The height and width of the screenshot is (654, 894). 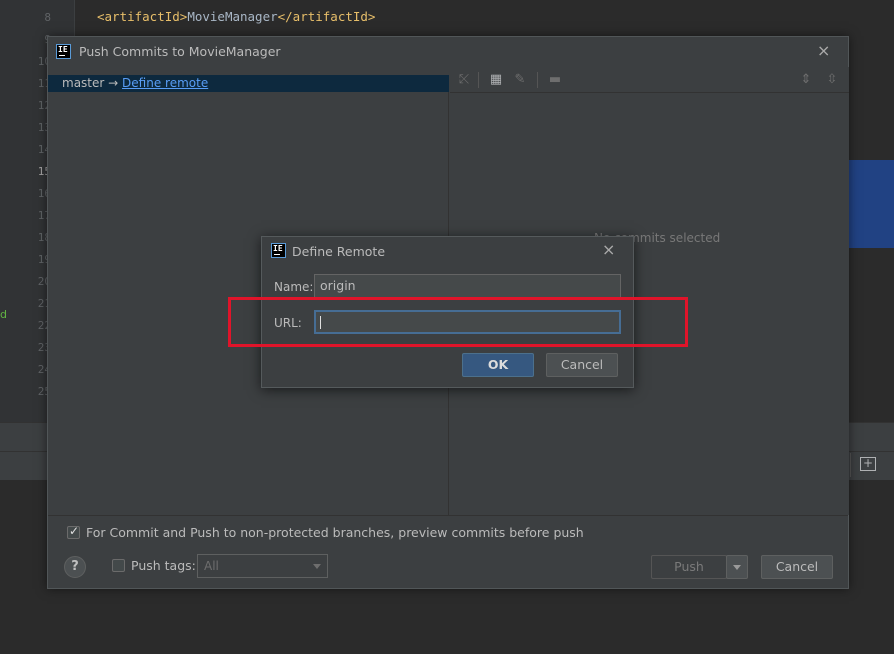 I want to click on dialog-title: Define Remote, so click(x=339, y=251).